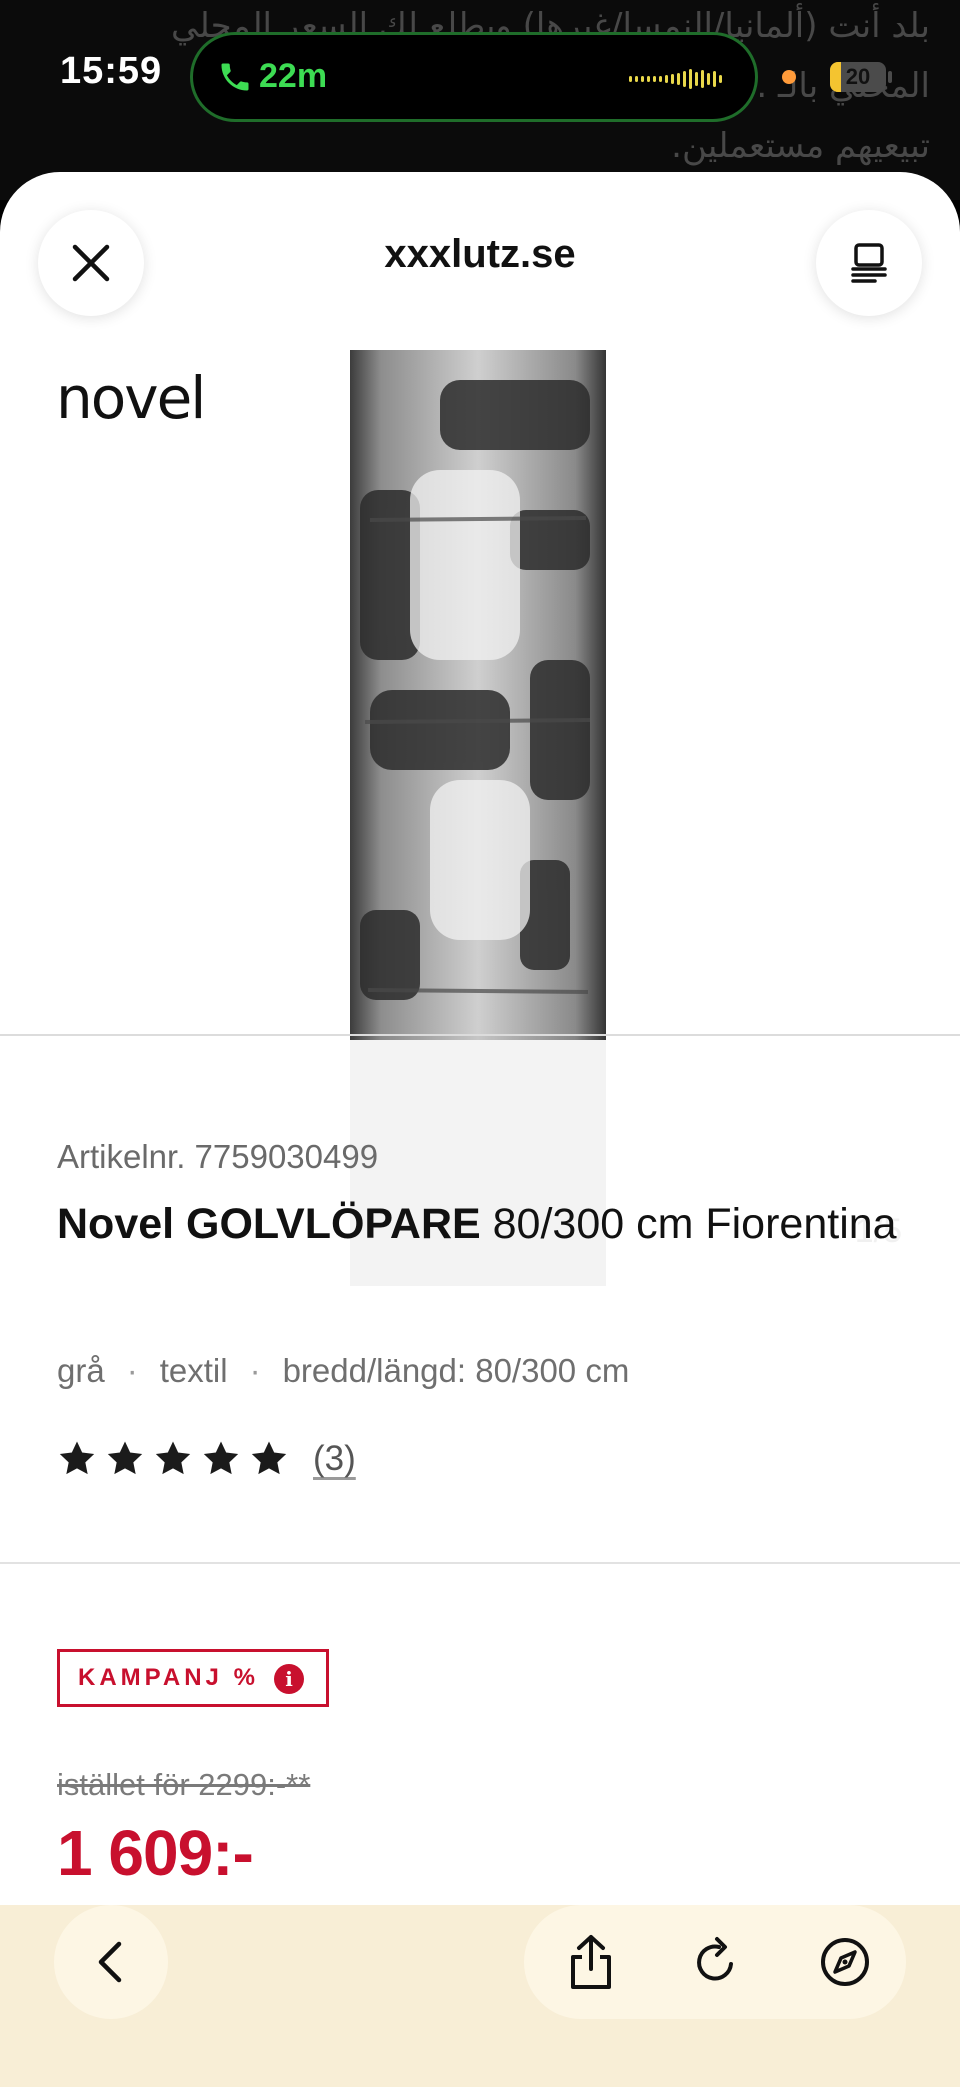  What do you see at coordinates (269, 1224) in the screenshot?
I see `product-title-brand: Novel GOLVLÖPARE` at bounding box center [269, 1224].